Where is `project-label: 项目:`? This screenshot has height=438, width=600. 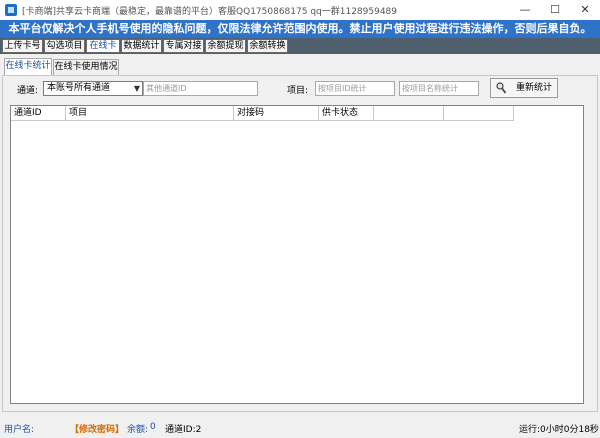 project-label: 项目: is located at coordinates (298, 91).